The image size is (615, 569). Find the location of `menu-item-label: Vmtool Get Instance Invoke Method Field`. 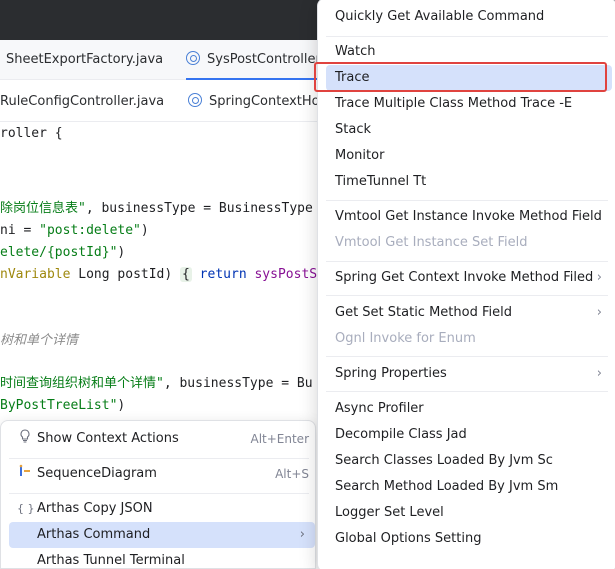

menu-item-label: Vmtool Get Instance Invoke Method Field is located at coordinates (468, 216).